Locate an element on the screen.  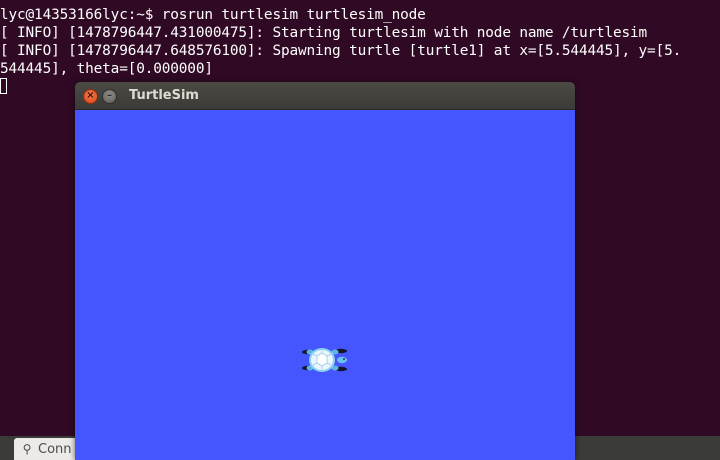
taskbar-item-connection: ⚲ Conn is located at coordinates (46, 449).